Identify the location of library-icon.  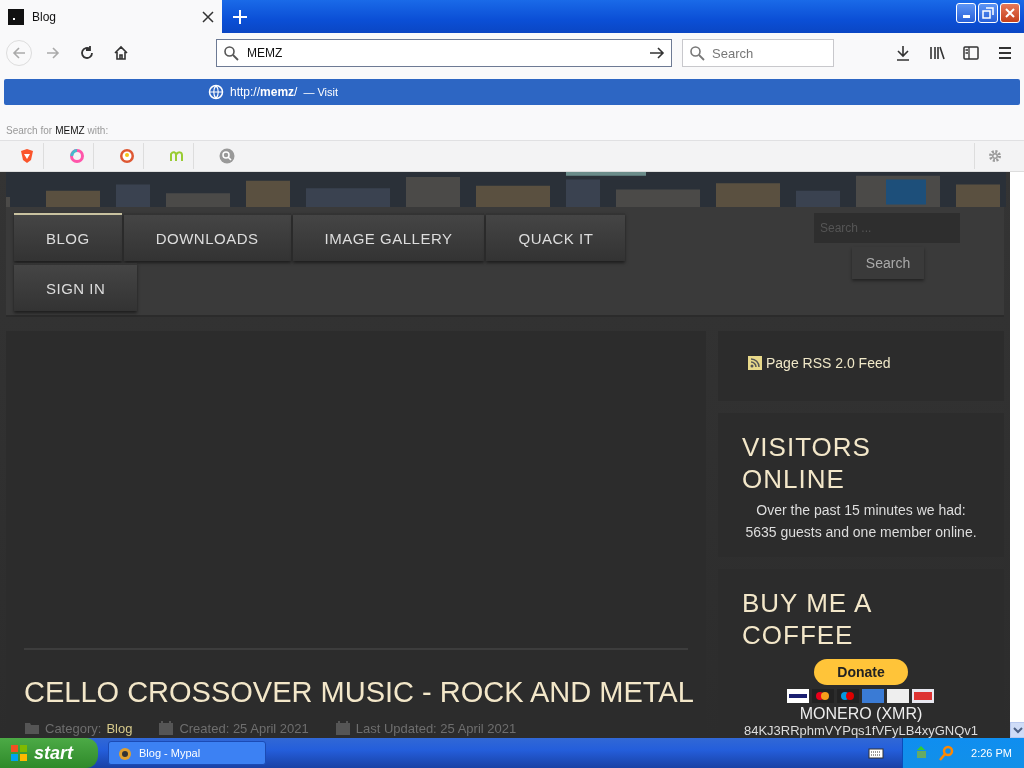
(937, 53).